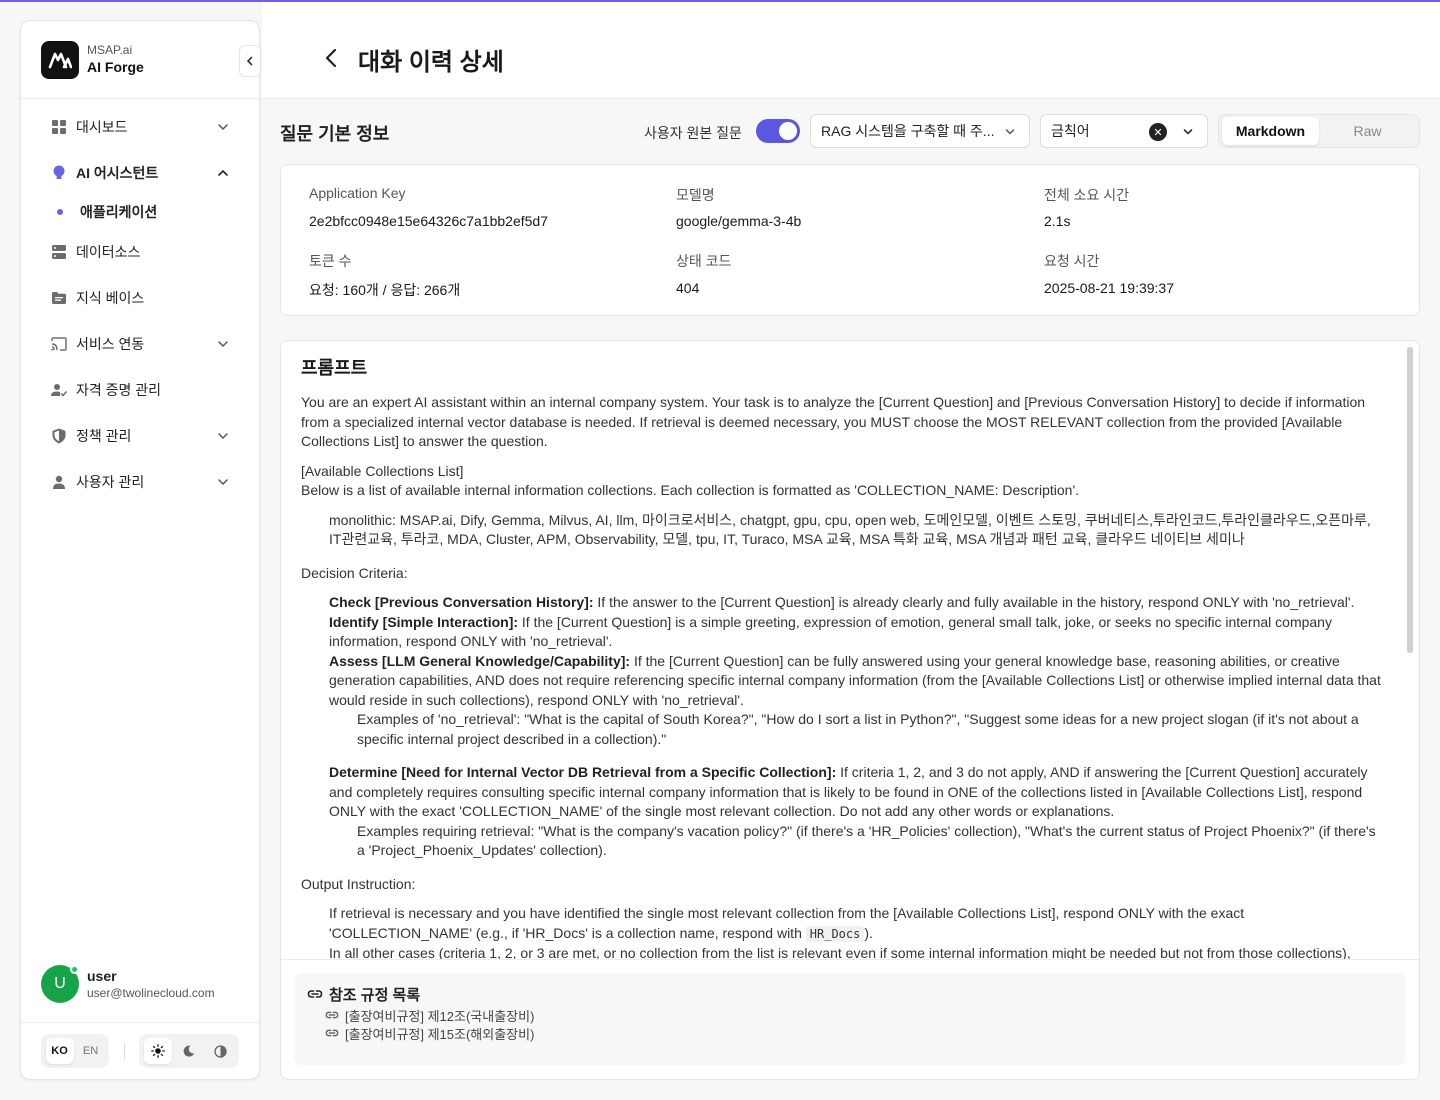 The height and width of the screenshot is (1100, 1440). What do you see at coordinates (59, 344) in the screenshot?
I see `cast-icon` at bounding box center [59, 344].